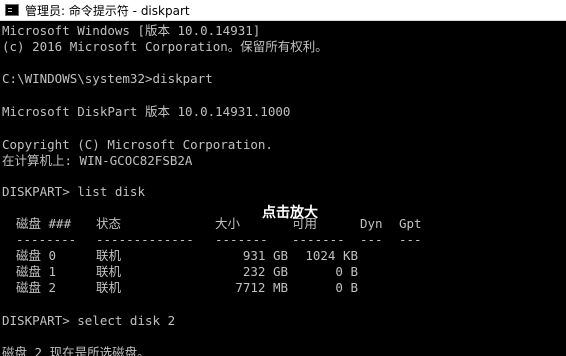  I want to click on table-row-disk: 磁盘 0, so click(36, 255).